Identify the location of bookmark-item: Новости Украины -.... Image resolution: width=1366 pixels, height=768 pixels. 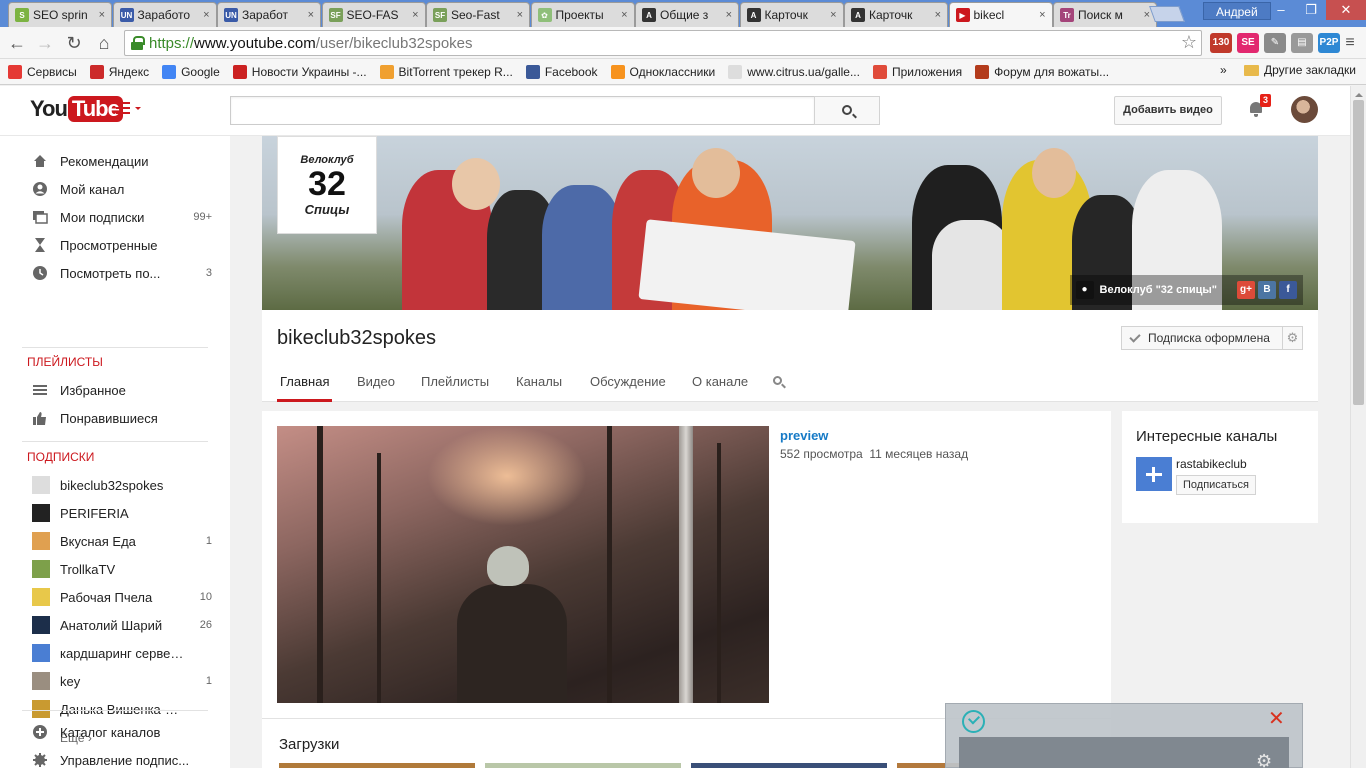
(299, 71).